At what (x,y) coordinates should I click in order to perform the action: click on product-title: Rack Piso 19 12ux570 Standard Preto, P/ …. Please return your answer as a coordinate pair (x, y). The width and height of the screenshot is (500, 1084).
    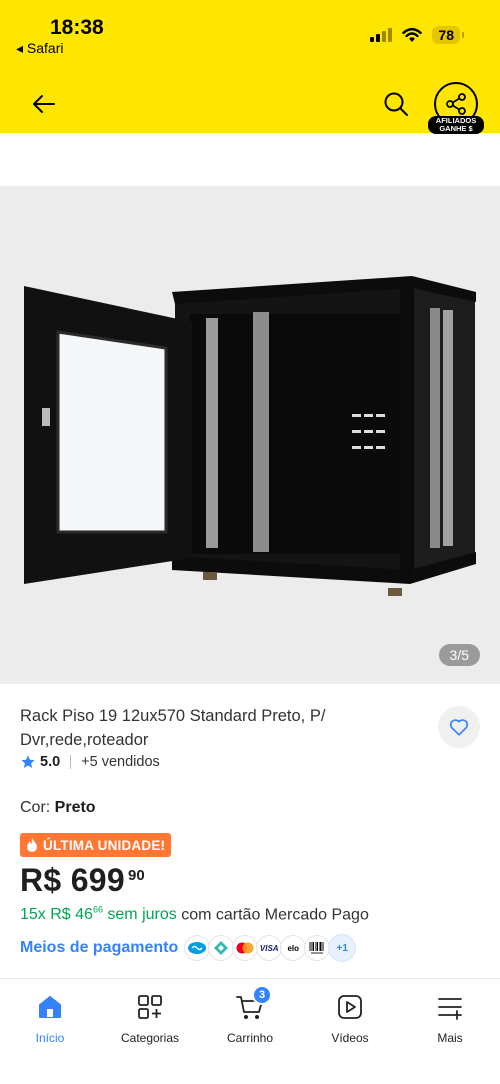
    Looking at the image, I should click on (173, 728).